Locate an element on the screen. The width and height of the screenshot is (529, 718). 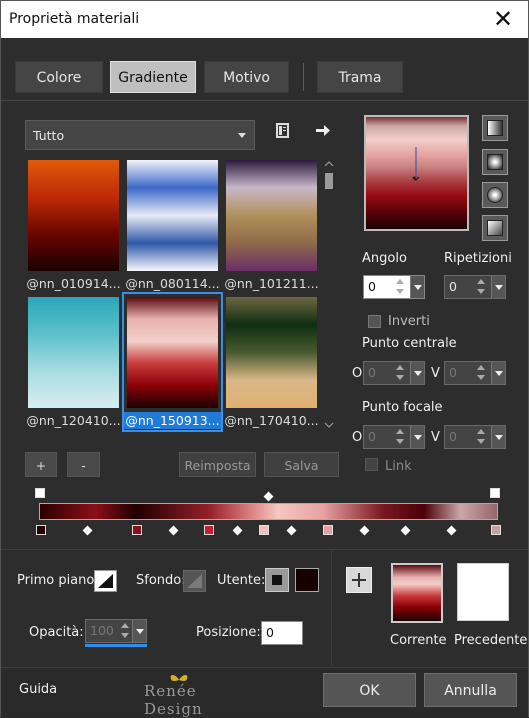
invert-label: Inverti is located at coordinates (409, 321).